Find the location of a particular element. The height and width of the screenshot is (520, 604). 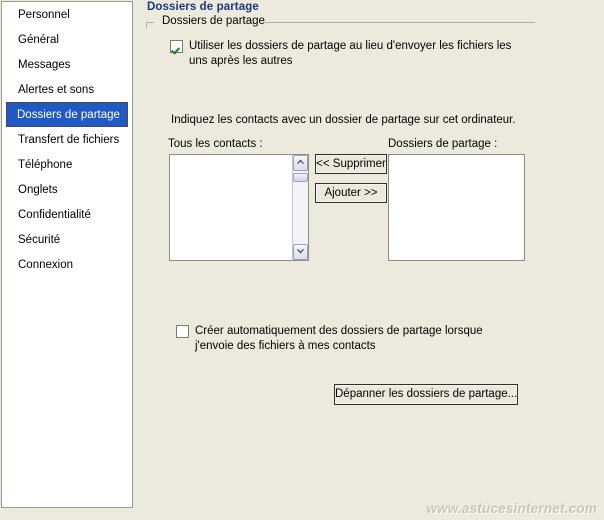

shared-folders-listbox is located at coordinates (456, 207).